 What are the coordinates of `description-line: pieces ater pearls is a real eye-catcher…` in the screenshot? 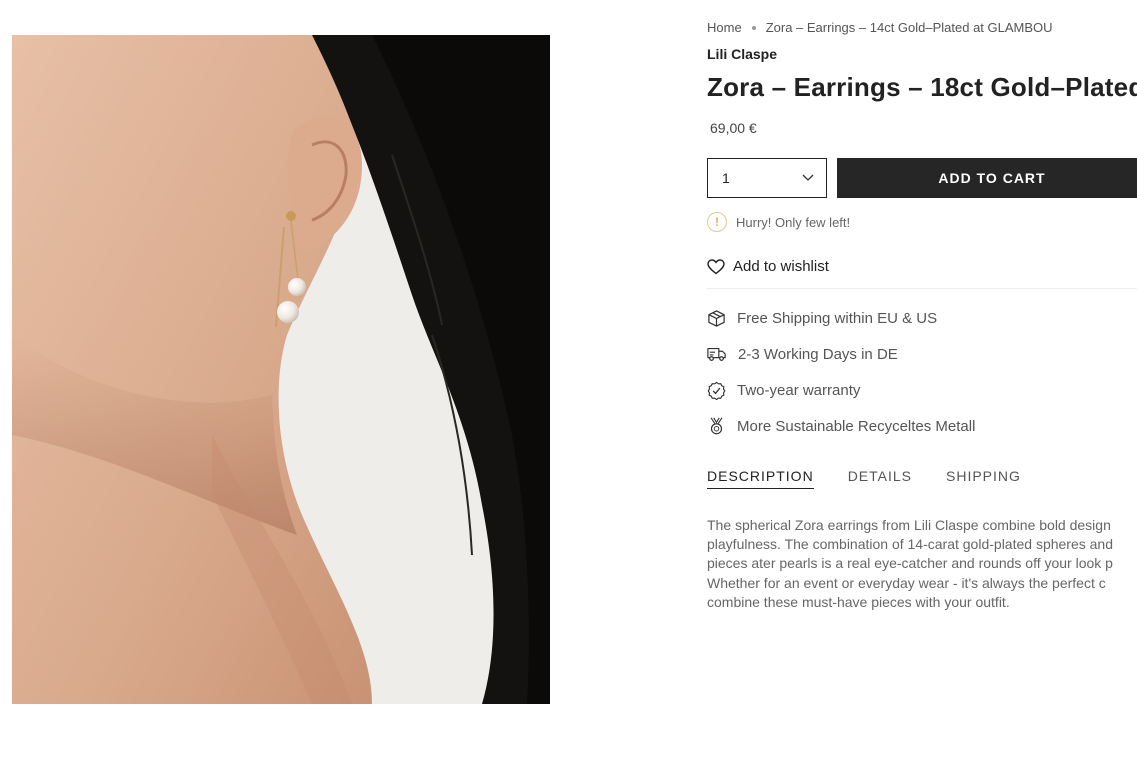 It's located at (910, 563).